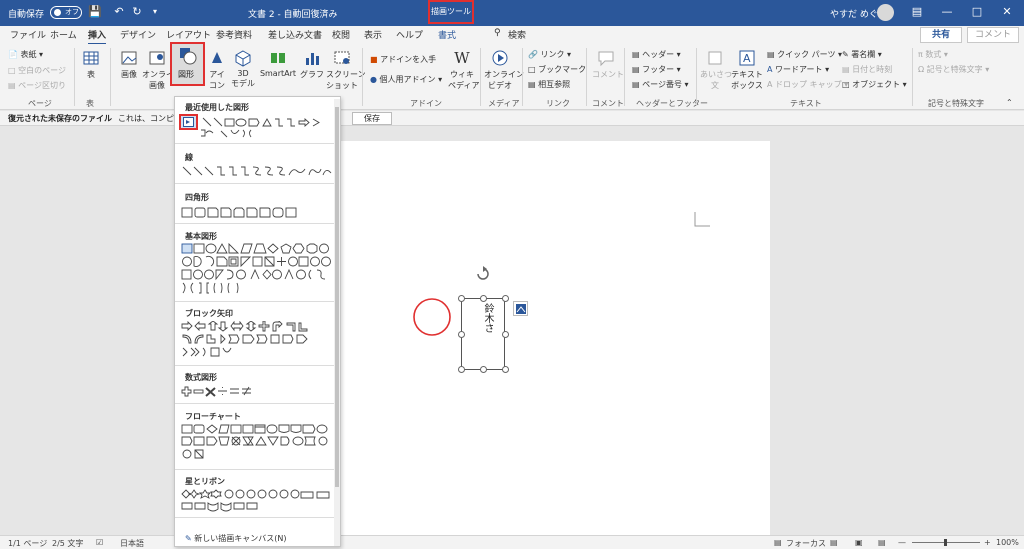 The image size is (1024, 549). I want to click on tab-mailings: 差し込み文書, so click(295, 34).